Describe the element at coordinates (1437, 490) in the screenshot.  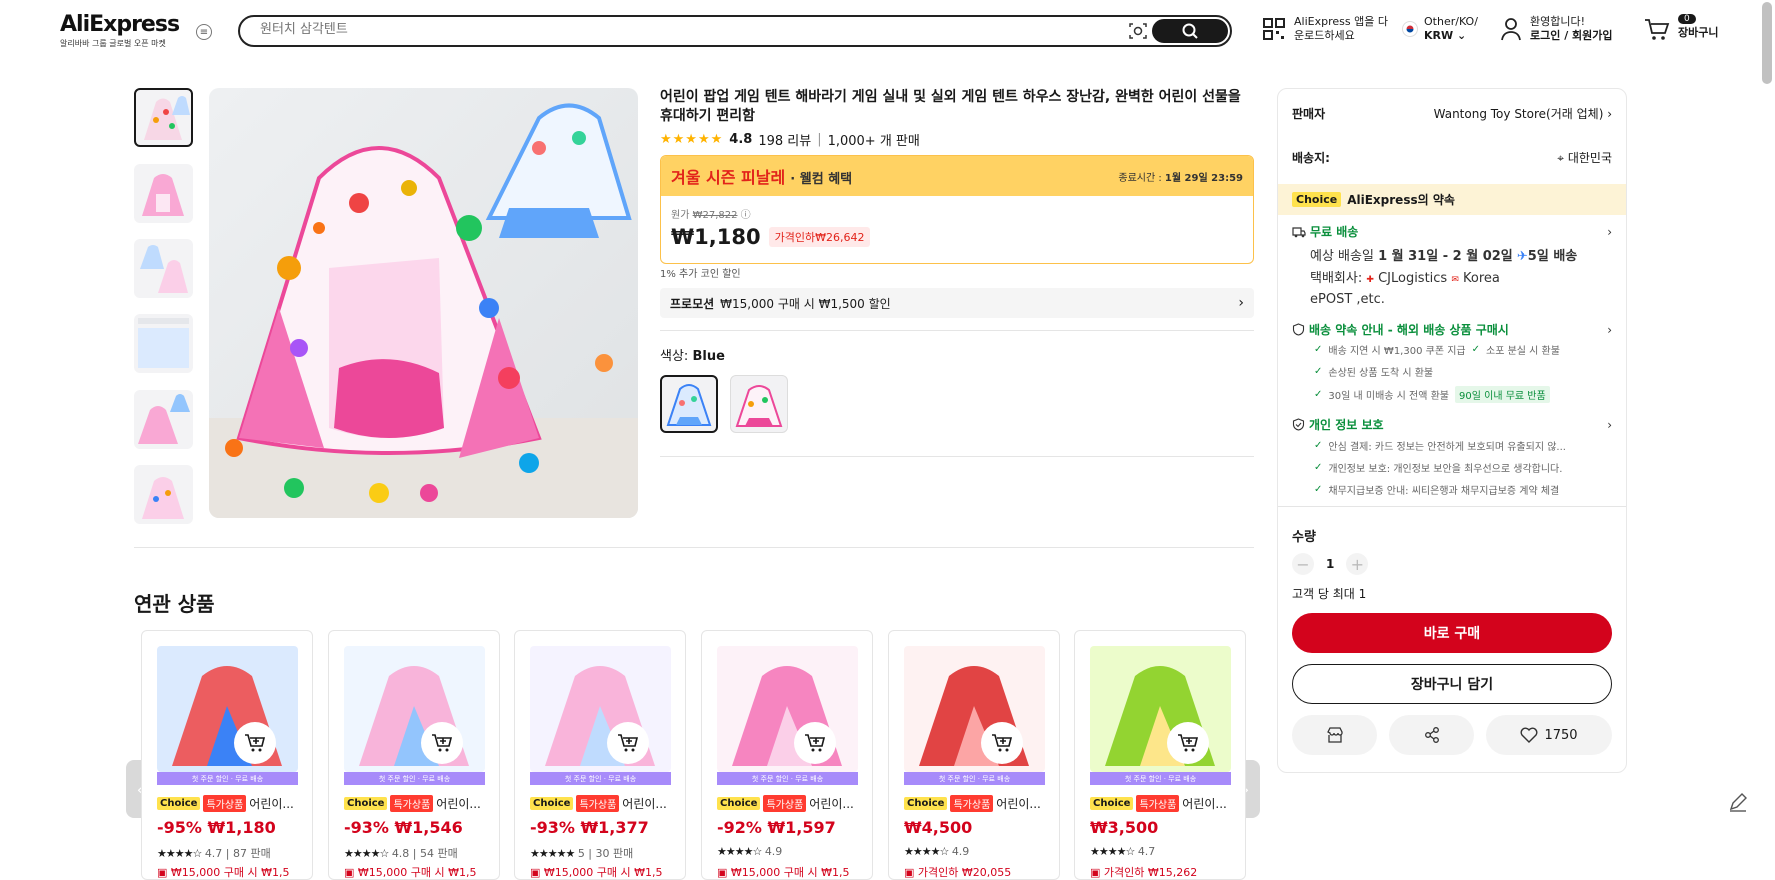
I see `privacy-item: ✓ 채무지급보증 안내: 씨티은행과 채무지급보증 계약 체결` at that location.